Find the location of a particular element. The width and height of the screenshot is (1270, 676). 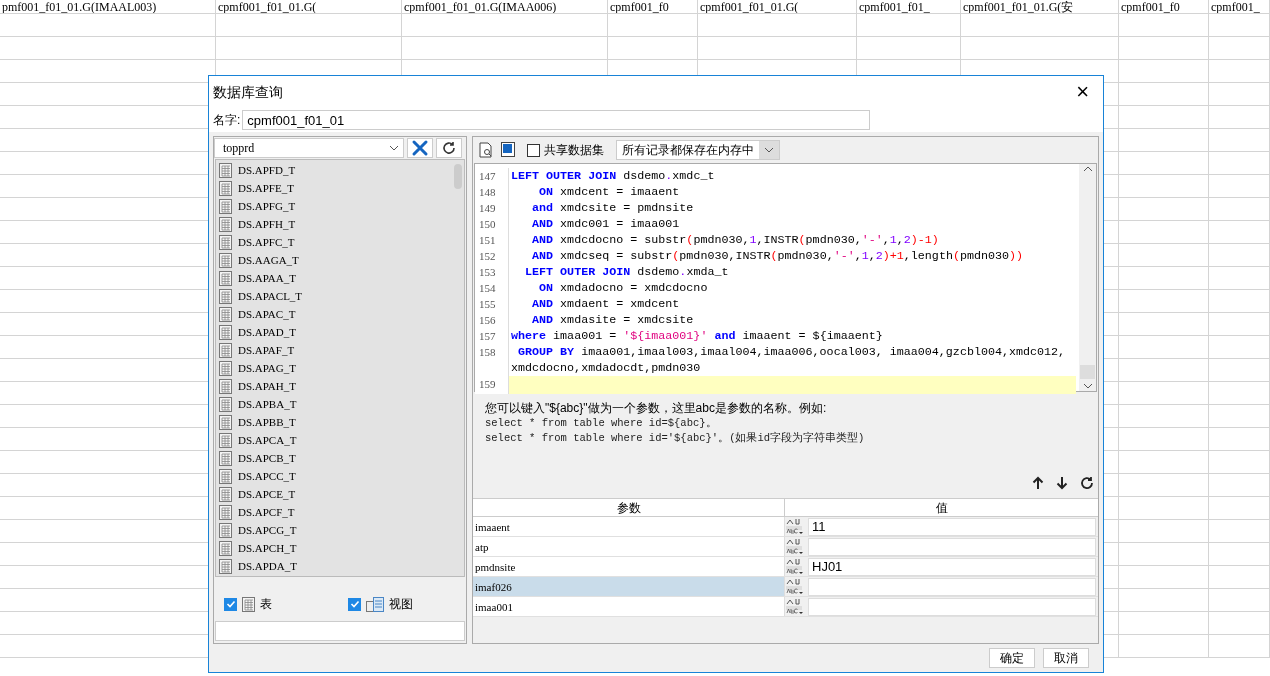

column-header: 参数 is located at coordinates (629, 507).